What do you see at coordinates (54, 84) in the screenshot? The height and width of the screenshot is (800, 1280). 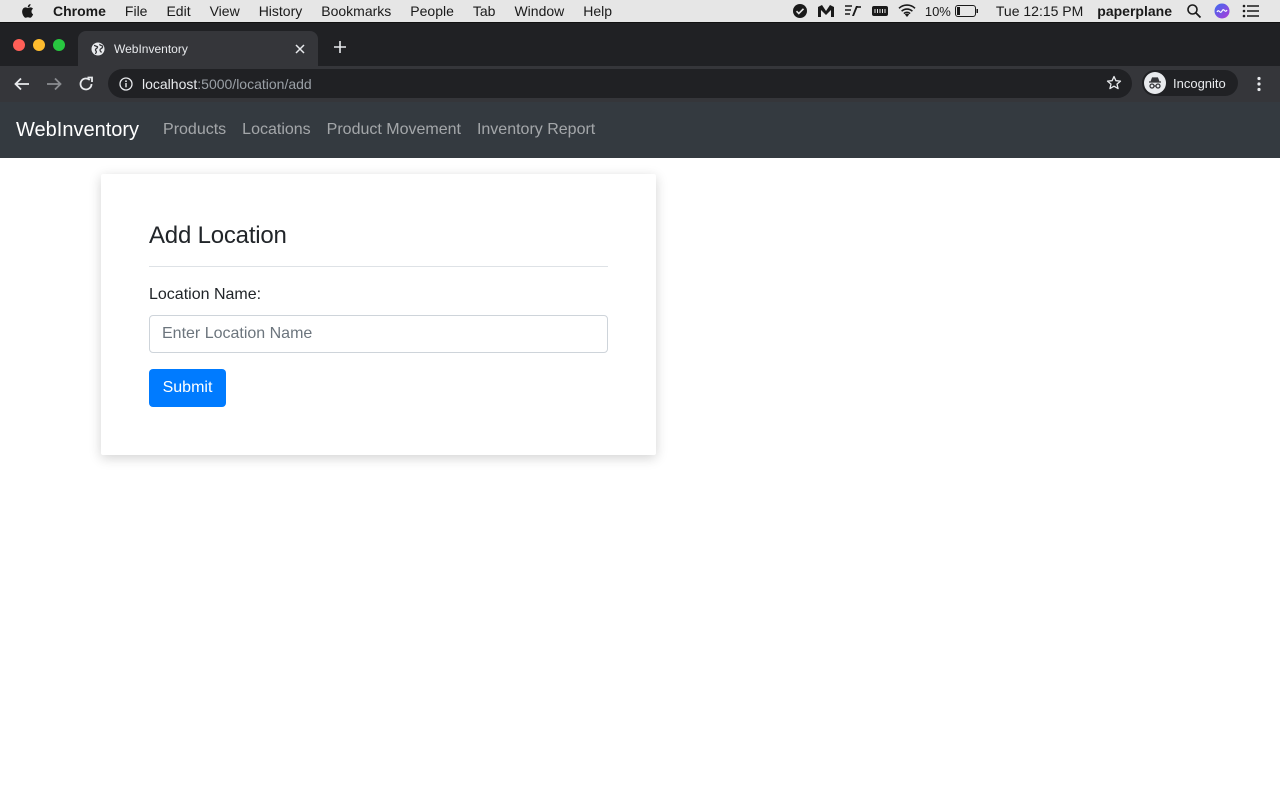 I see `forward-arrow-icon` at bounding box center [54, 84].